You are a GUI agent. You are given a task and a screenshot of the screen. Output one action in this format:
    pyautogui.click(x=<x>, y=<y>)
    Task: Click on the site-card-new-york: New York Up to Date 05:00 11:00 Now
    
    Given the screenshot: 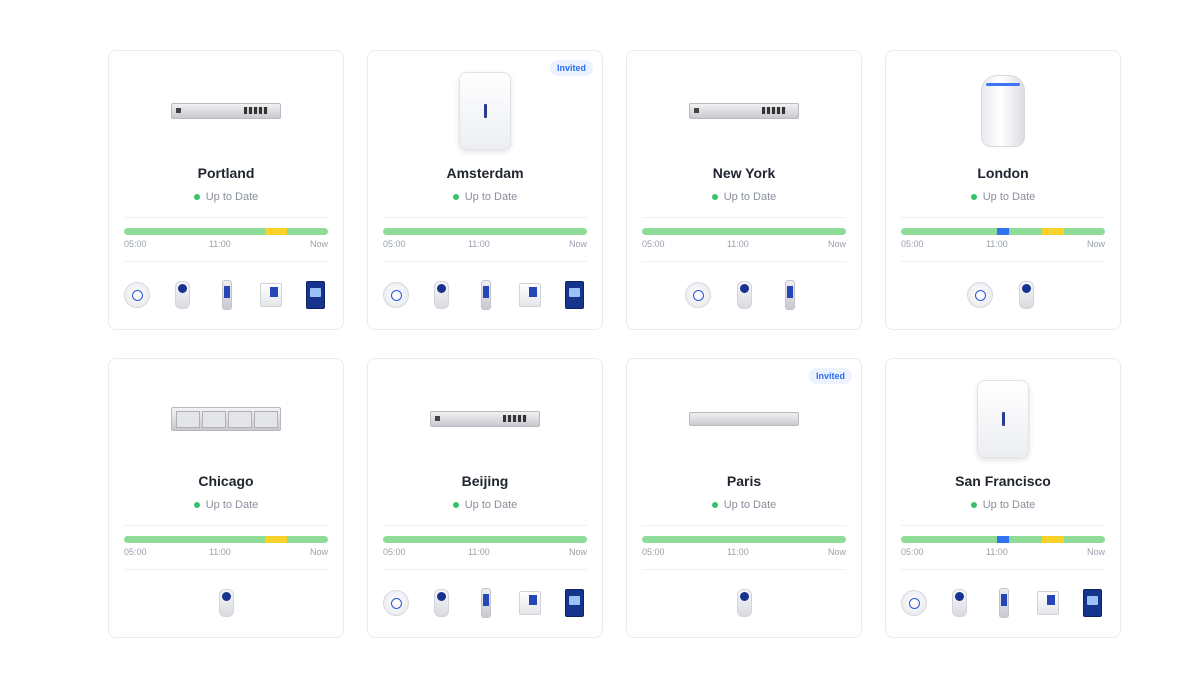 What is the action you would take?
    pyautogui.click(x=744, y=190)
    